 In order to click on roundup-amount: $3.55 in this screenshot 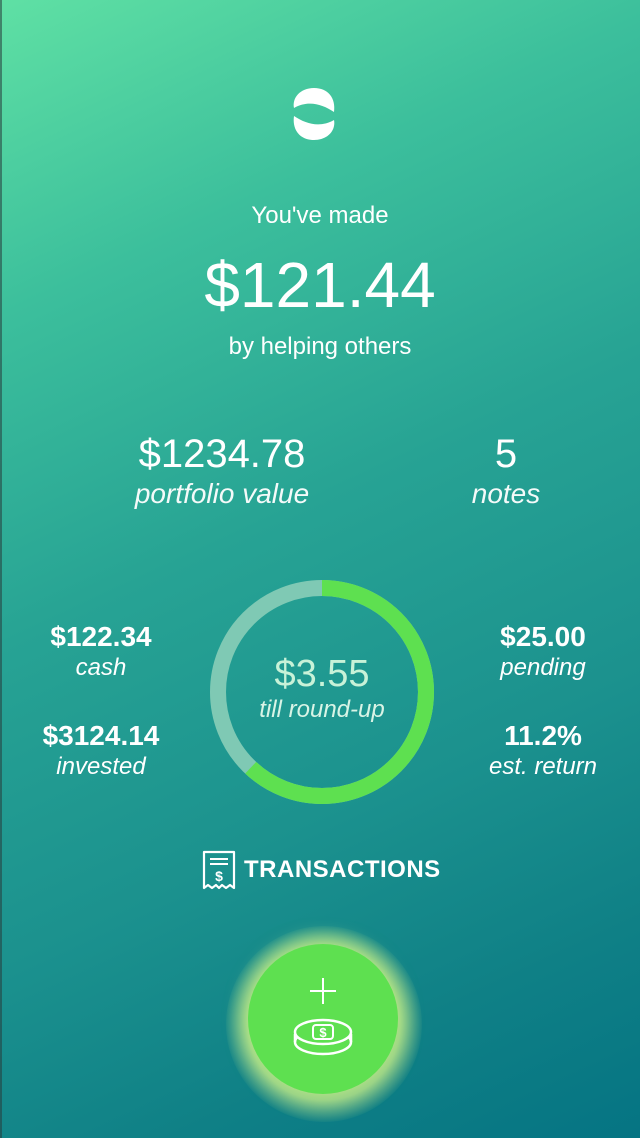, I will do `click(322, 674)`.